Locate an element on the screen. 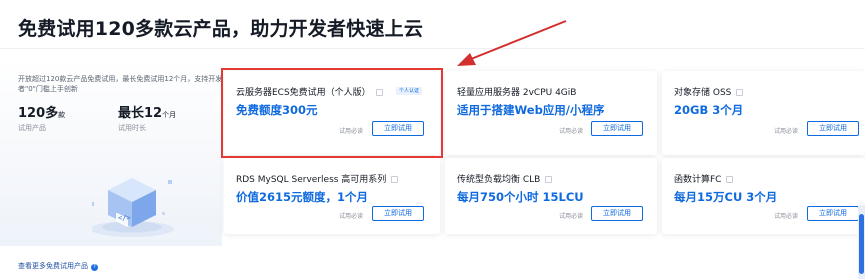  more-trials-link: 查看更多免费试用产品? is located at coordinates (58, 266).